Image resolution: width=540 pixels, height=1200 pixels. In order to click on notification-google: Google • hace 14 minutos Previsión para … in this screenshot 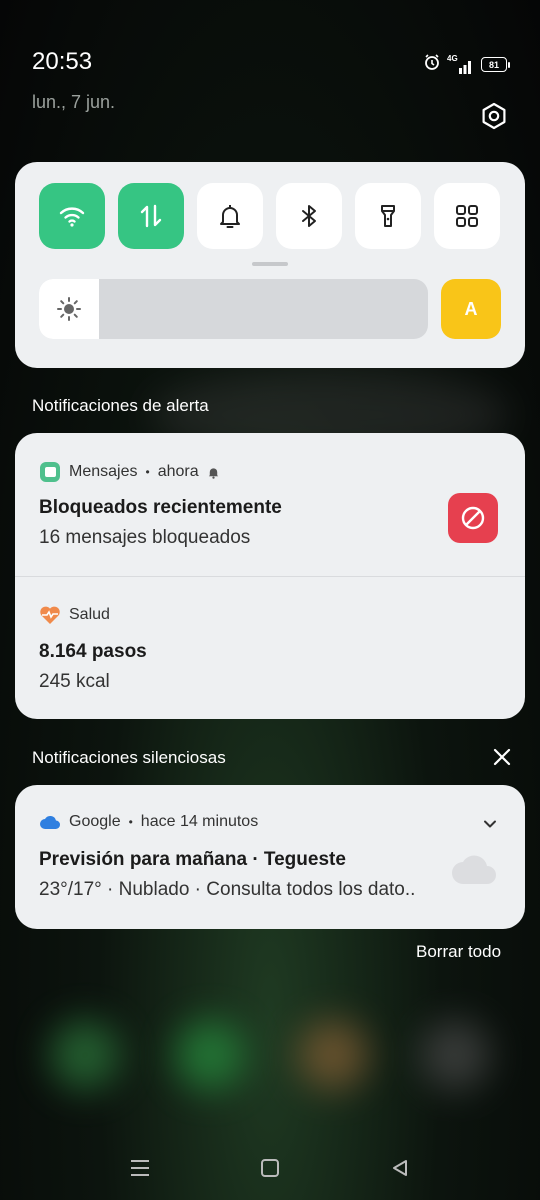, I will do `click(270, 857)`.